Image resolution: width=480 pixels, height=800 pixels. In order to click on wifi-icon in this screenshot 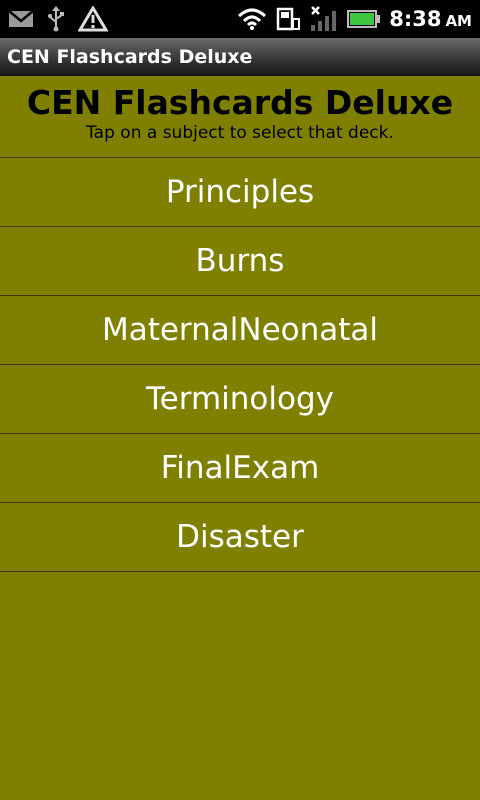, I will do `click(252, 19)`.